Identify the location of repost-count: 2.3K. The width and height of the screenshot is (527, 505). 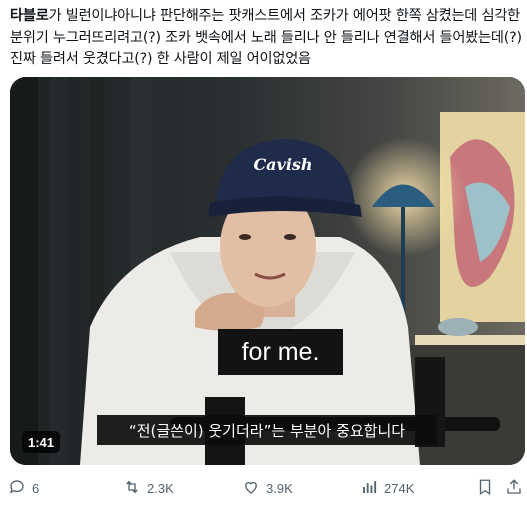
(160, 488).